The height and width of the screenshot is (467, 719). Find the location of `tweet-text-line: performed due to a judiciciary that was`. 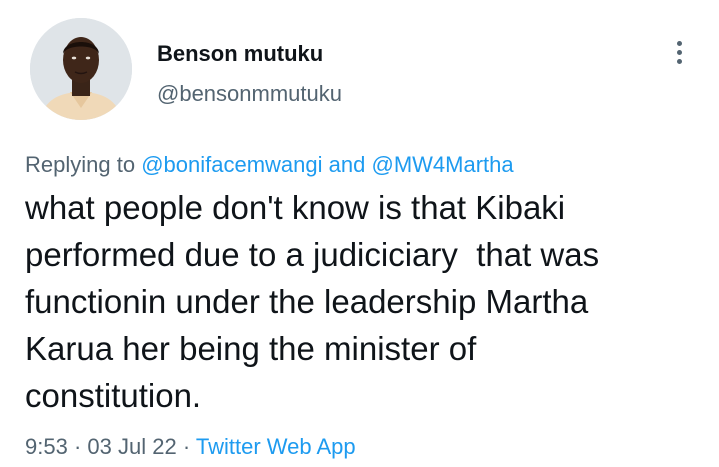

tweet-text-line: performed due to a judiciciary that was is located at coordinates (312, 254).